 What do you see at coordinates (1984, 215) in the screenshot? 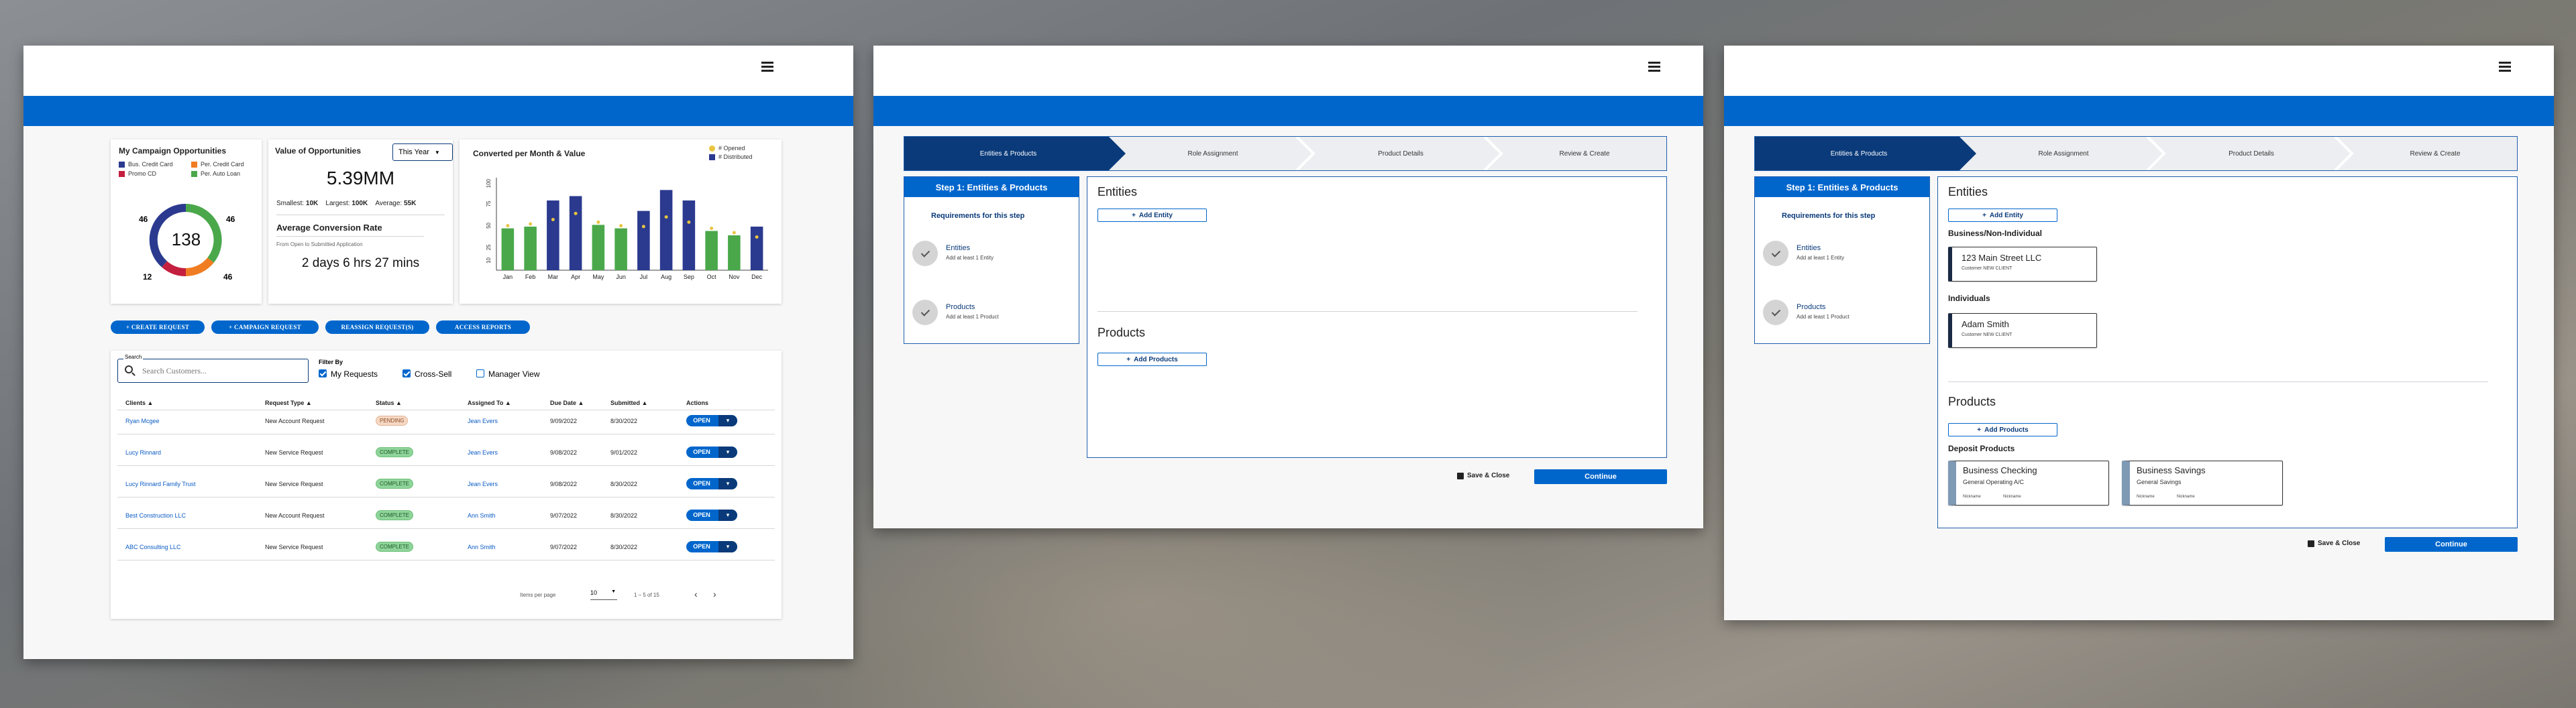
I see `plus-icon: +` at bounding box center [1984, 215].